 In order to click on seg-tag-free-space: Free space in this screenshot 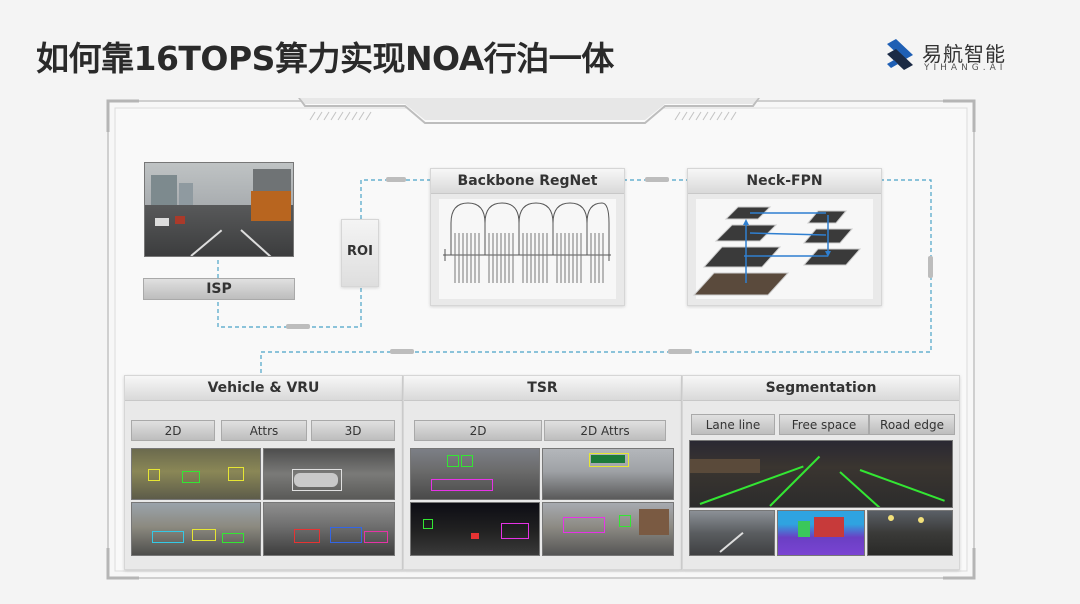, I will do `click(824, 424)`.